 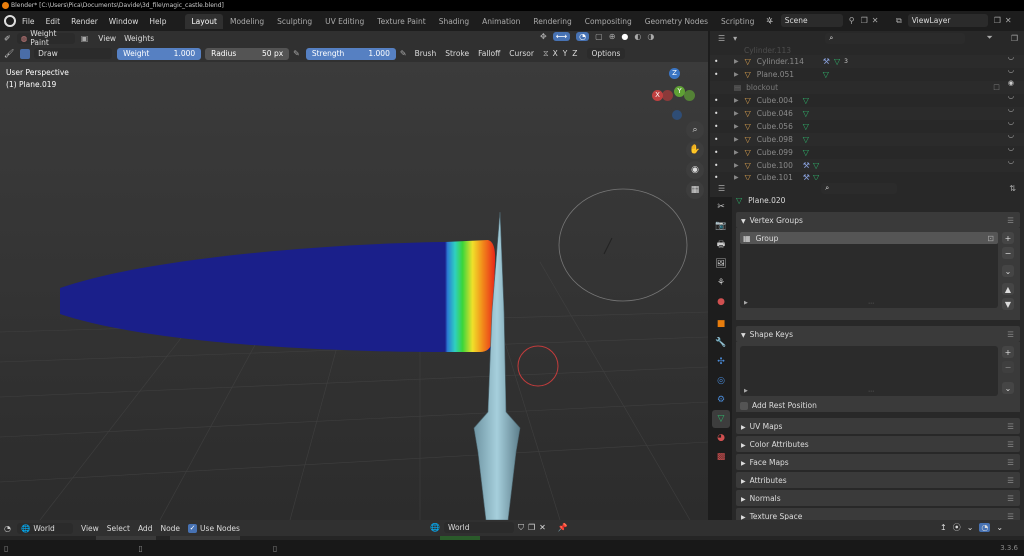 I want to click on brush-preview-icon, so click(x=25, y=53).